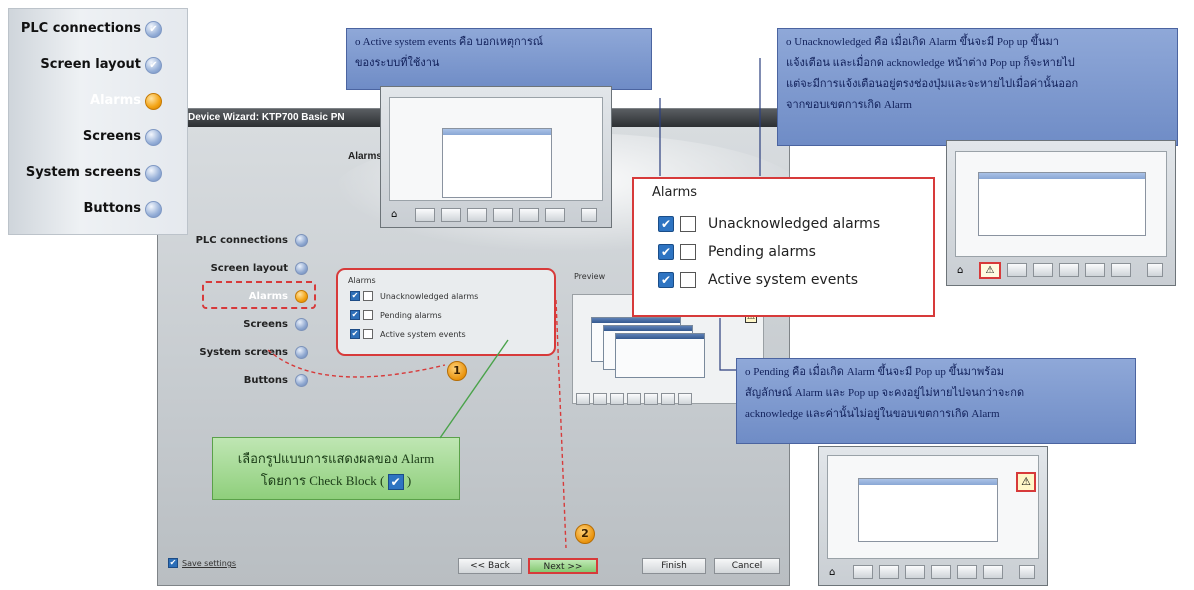  What do you see at coordinates (474, 389) in the screenshot?
I see `arrow-note-to-options` at bounding box center [474, 389].